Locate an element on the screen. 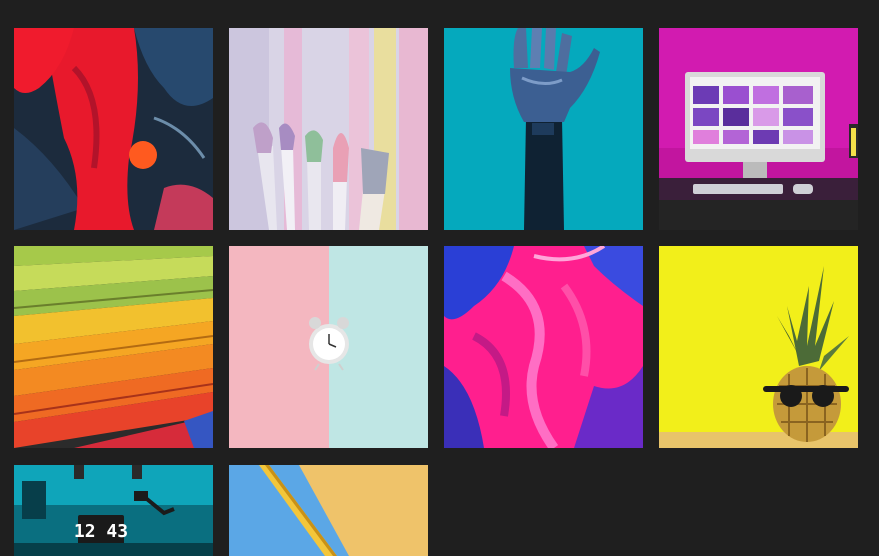 Image resolution: width=879 pixels, height=556 pixels. gallery-tile-pencil-on-paper is located at coordinates (328, 510).